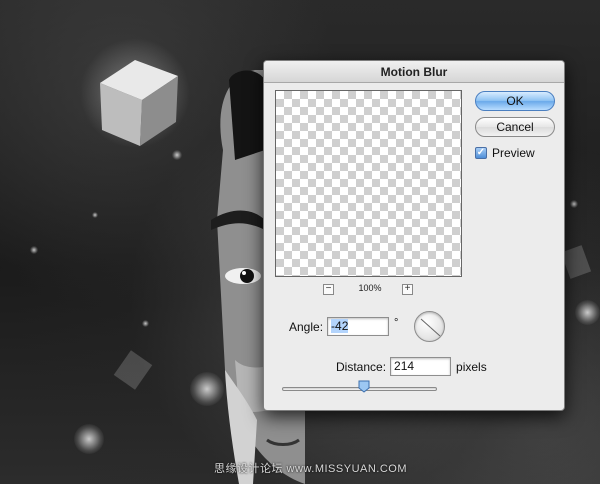 The image size is (600, 484). Describe the element at coordinates (340, 326) in the screenshot. I see `angle-value: -42` at that location.